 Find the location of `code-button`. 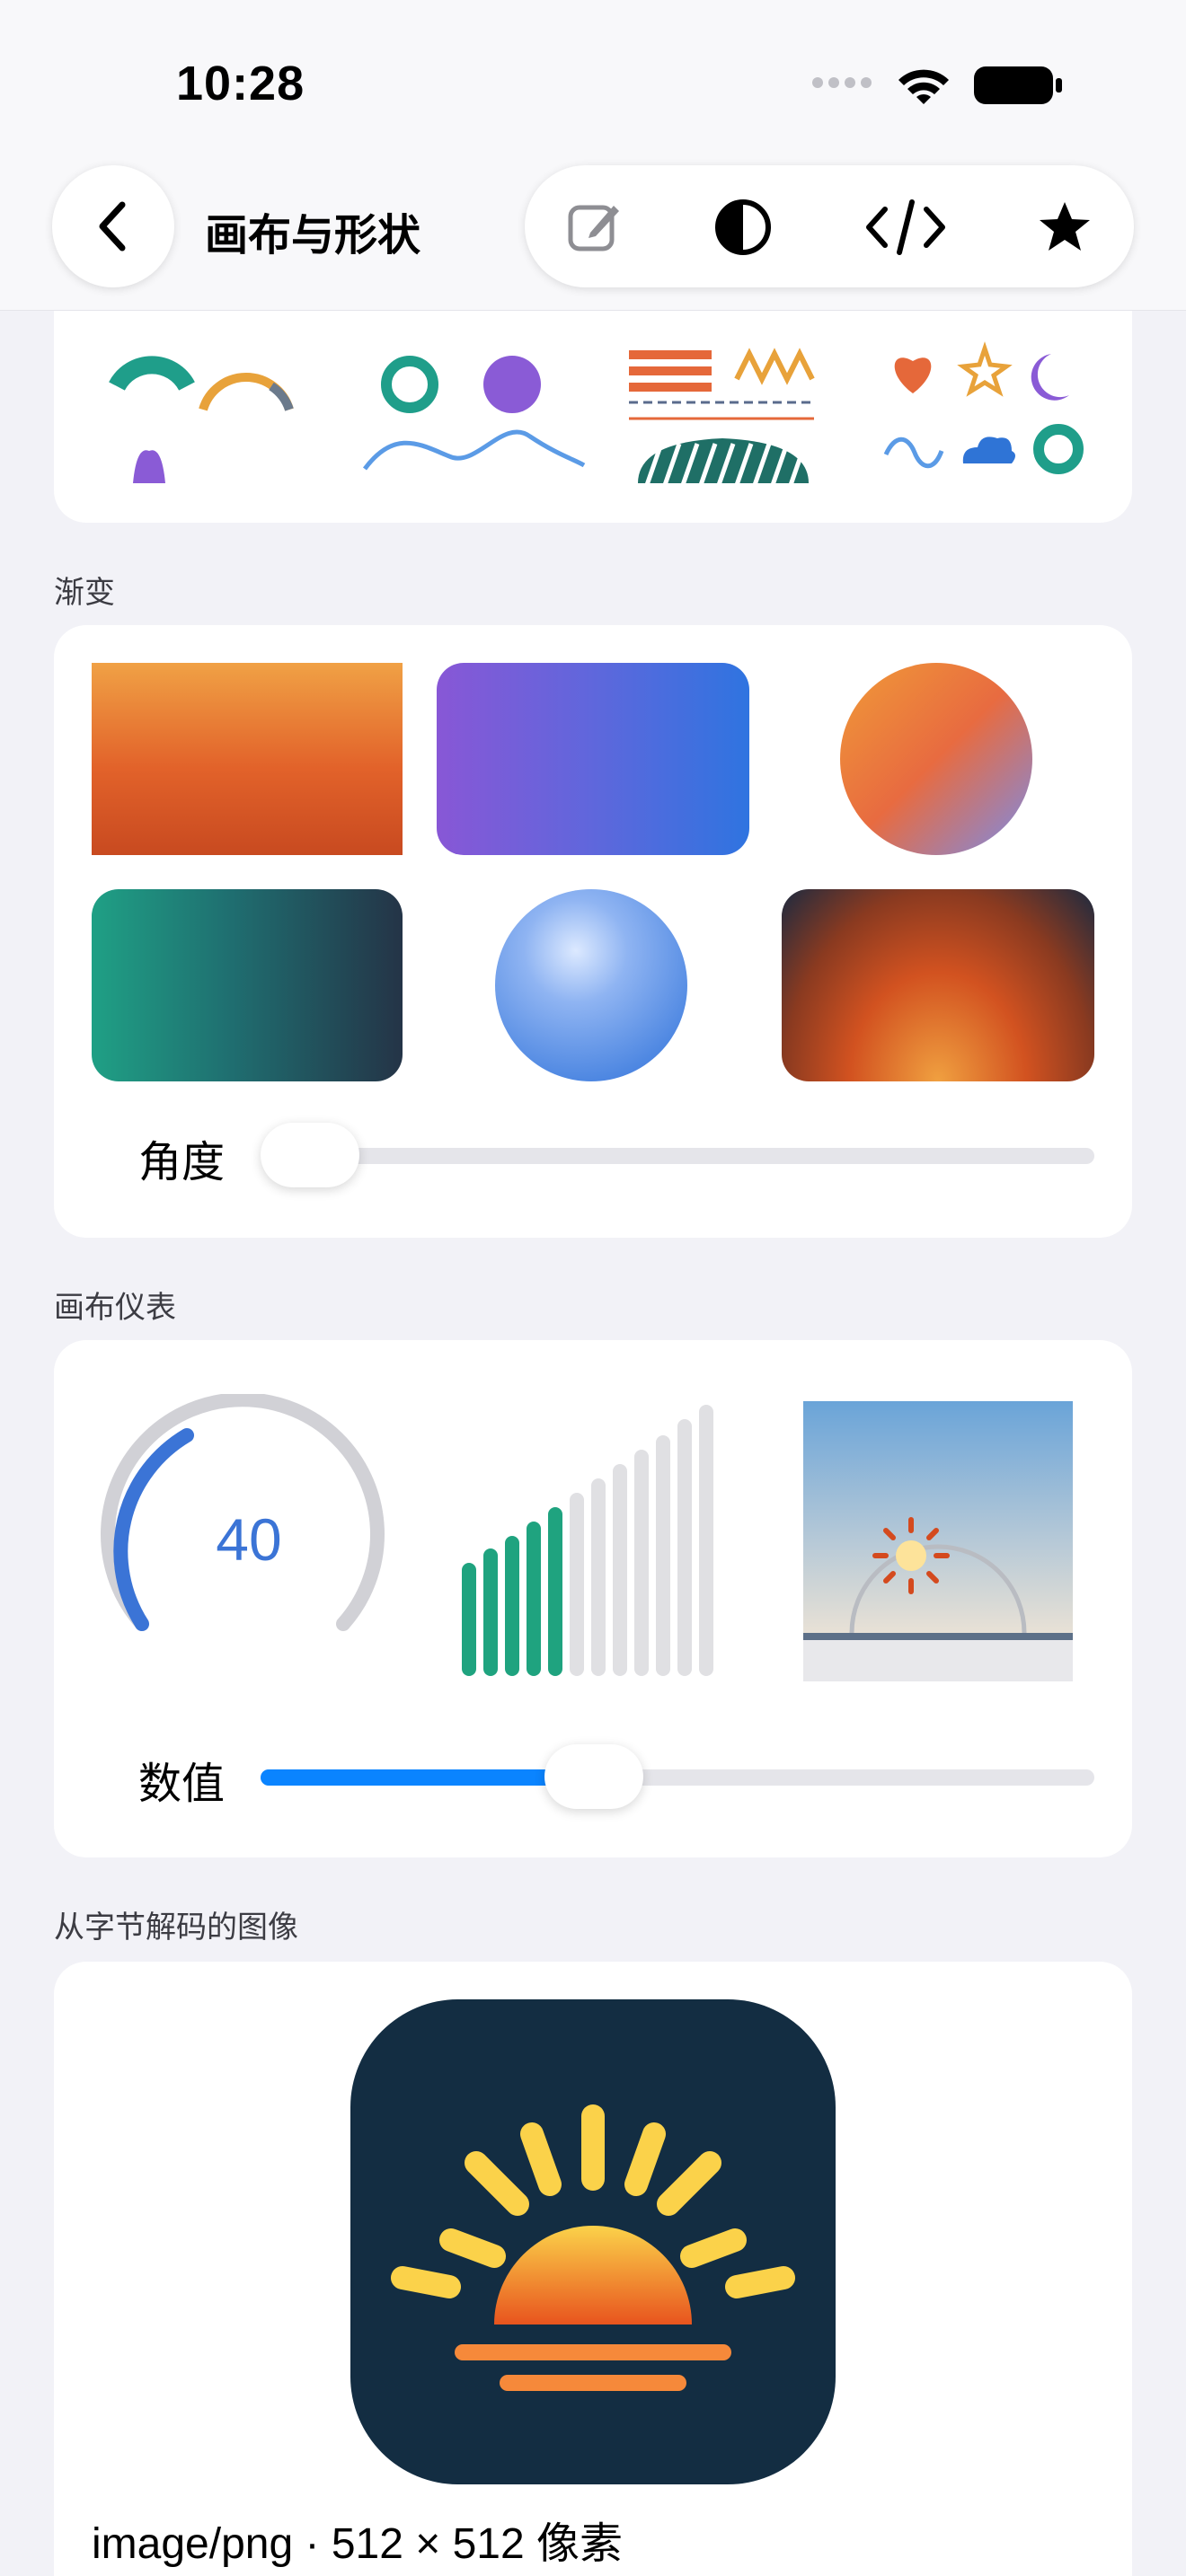

code-button is located at coordinates (906, 227).